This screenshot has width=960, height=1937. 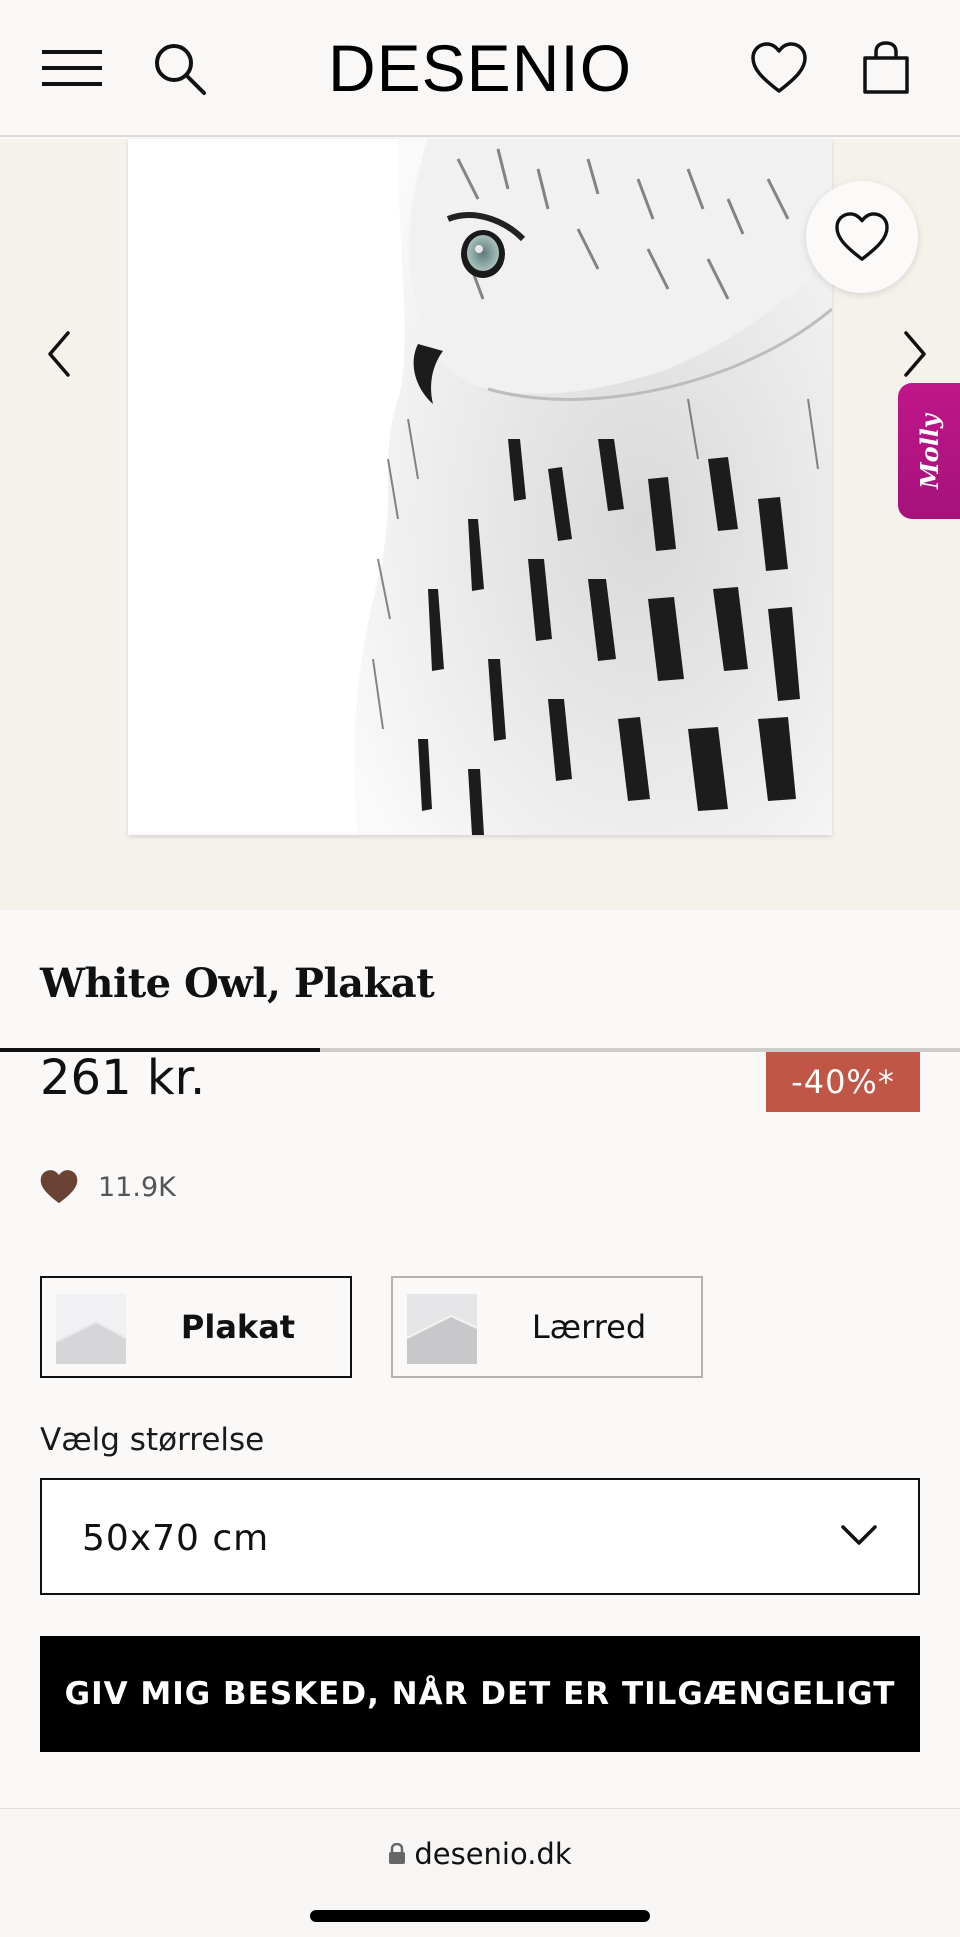 I want to click on site-logo: DESENIO, so click(x=479, y=68).